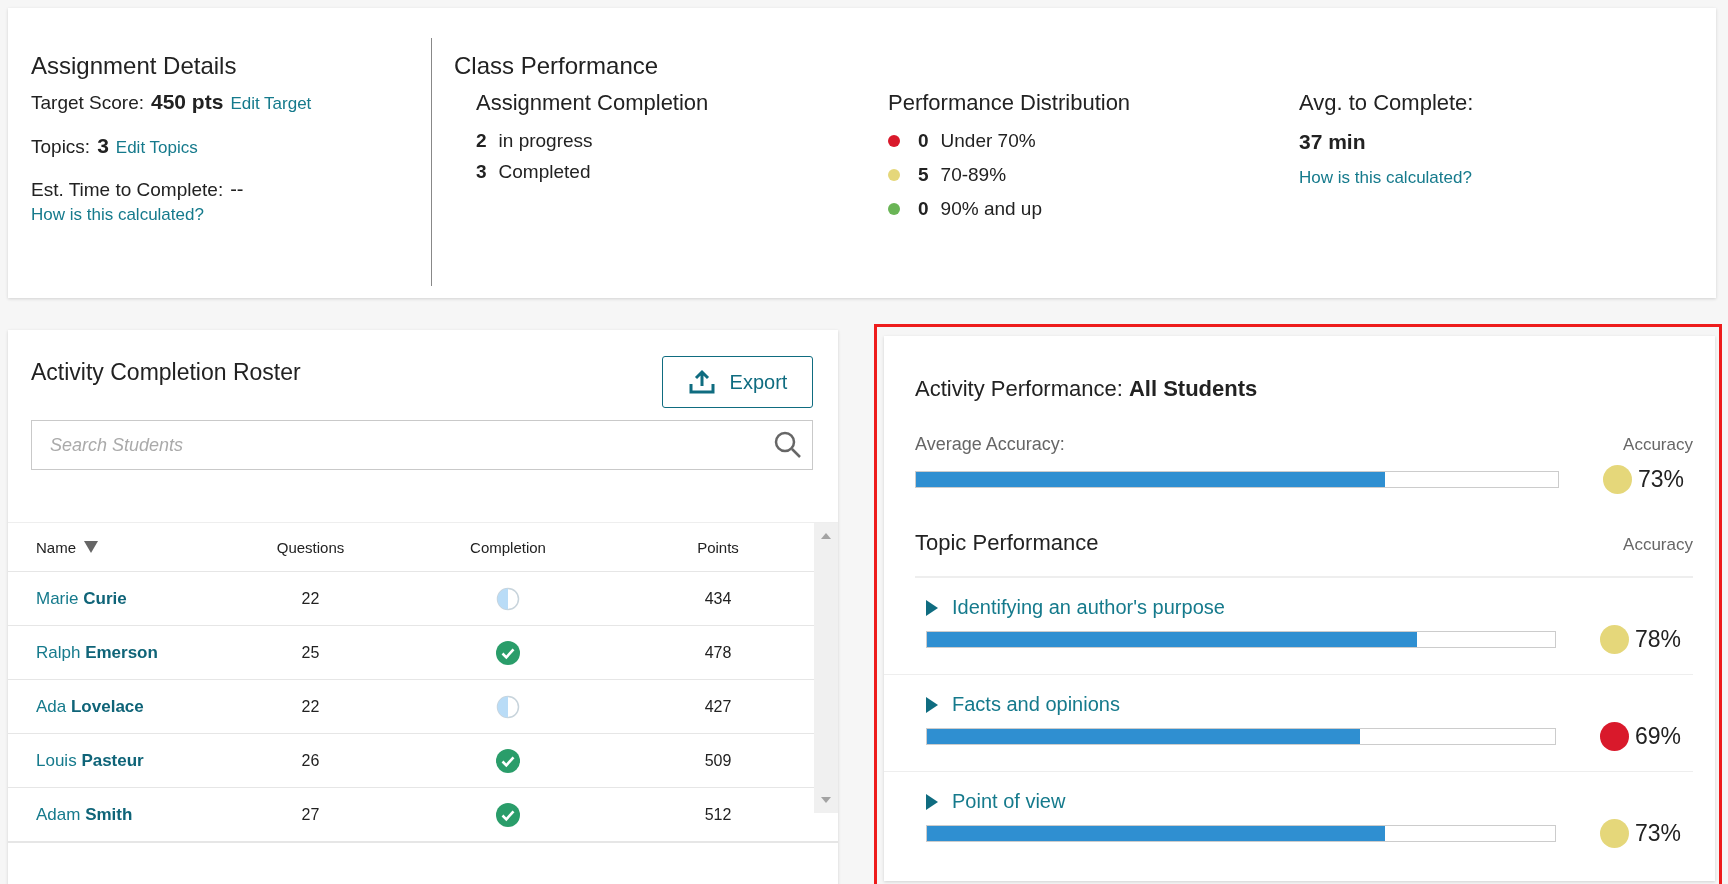 The width and height of the screenshot is (1728, 884). I want to click on est-time-label: Est. Time to Complete:, so click(127, 190).